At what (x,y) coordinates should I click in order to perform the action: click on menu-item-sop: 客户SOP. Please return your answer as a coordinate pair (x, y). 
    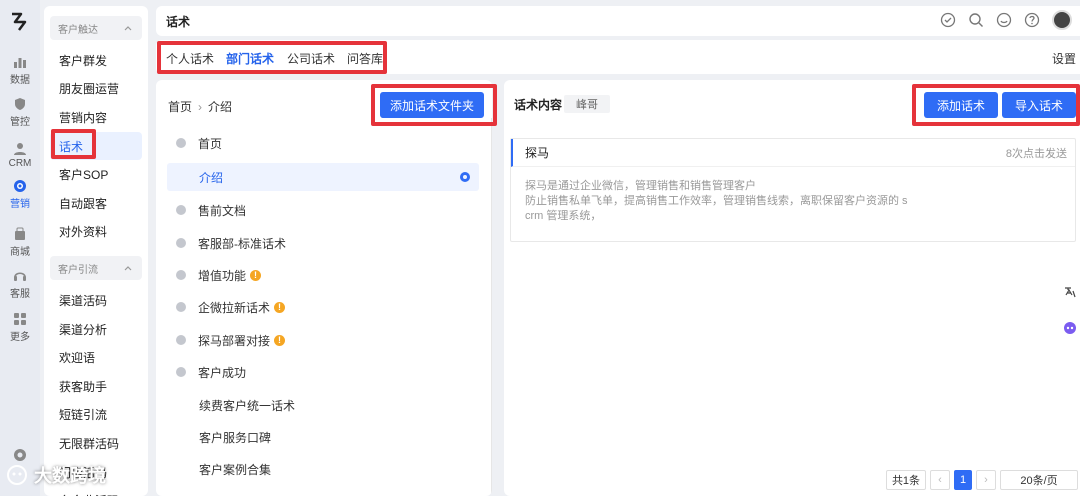
    Looking at the image, I should click on (96, 174).